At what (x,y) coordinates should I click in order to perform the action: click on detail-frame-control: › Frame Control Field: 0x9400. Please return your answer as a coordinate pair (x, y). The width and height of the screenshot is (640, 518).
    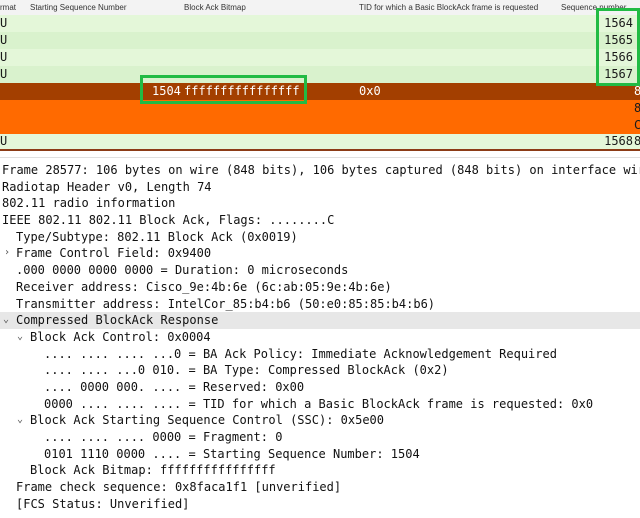
    Looking at the image, I should click on (320, 253).